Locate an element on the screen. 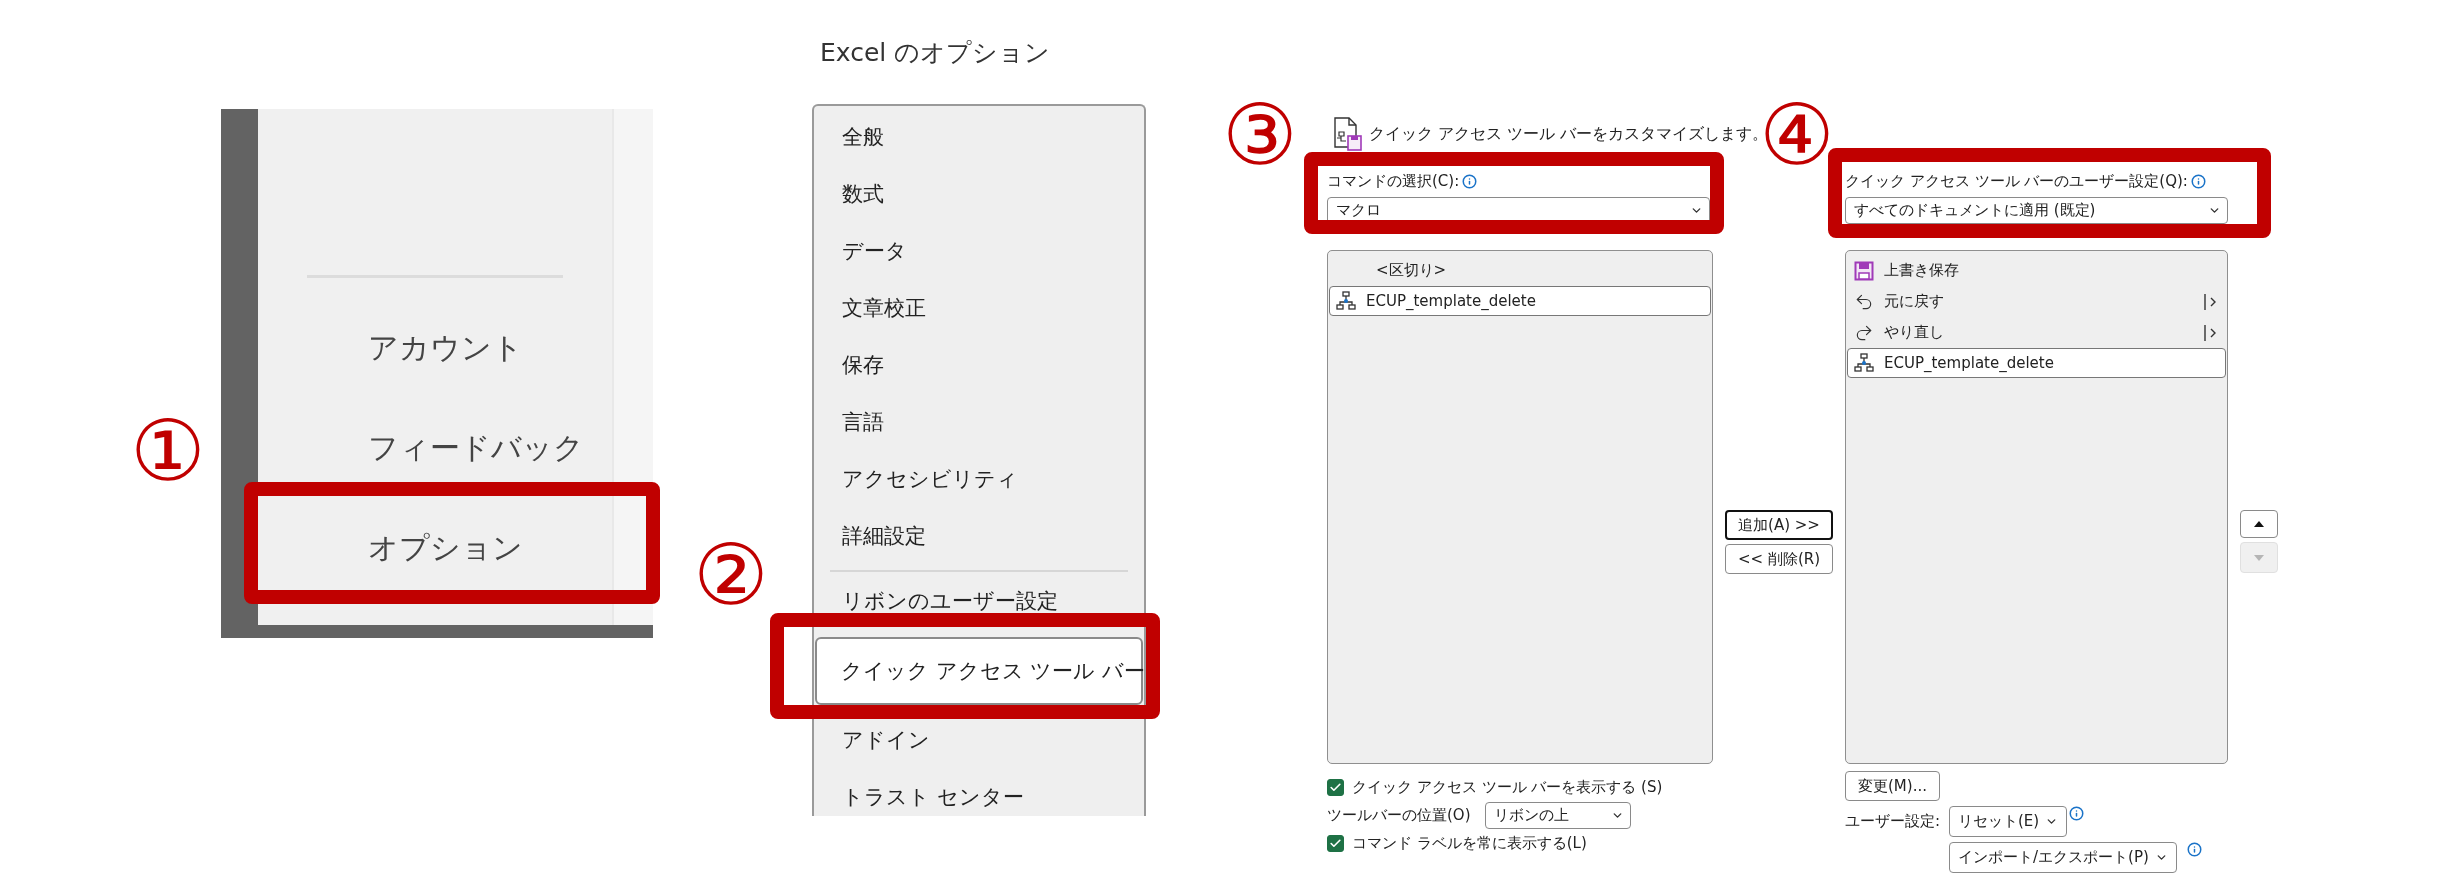 Image resolution: width=2439 pixels, height=887 pixels. remove-button: << 削除(R) is located at coordinates (1779, 559).